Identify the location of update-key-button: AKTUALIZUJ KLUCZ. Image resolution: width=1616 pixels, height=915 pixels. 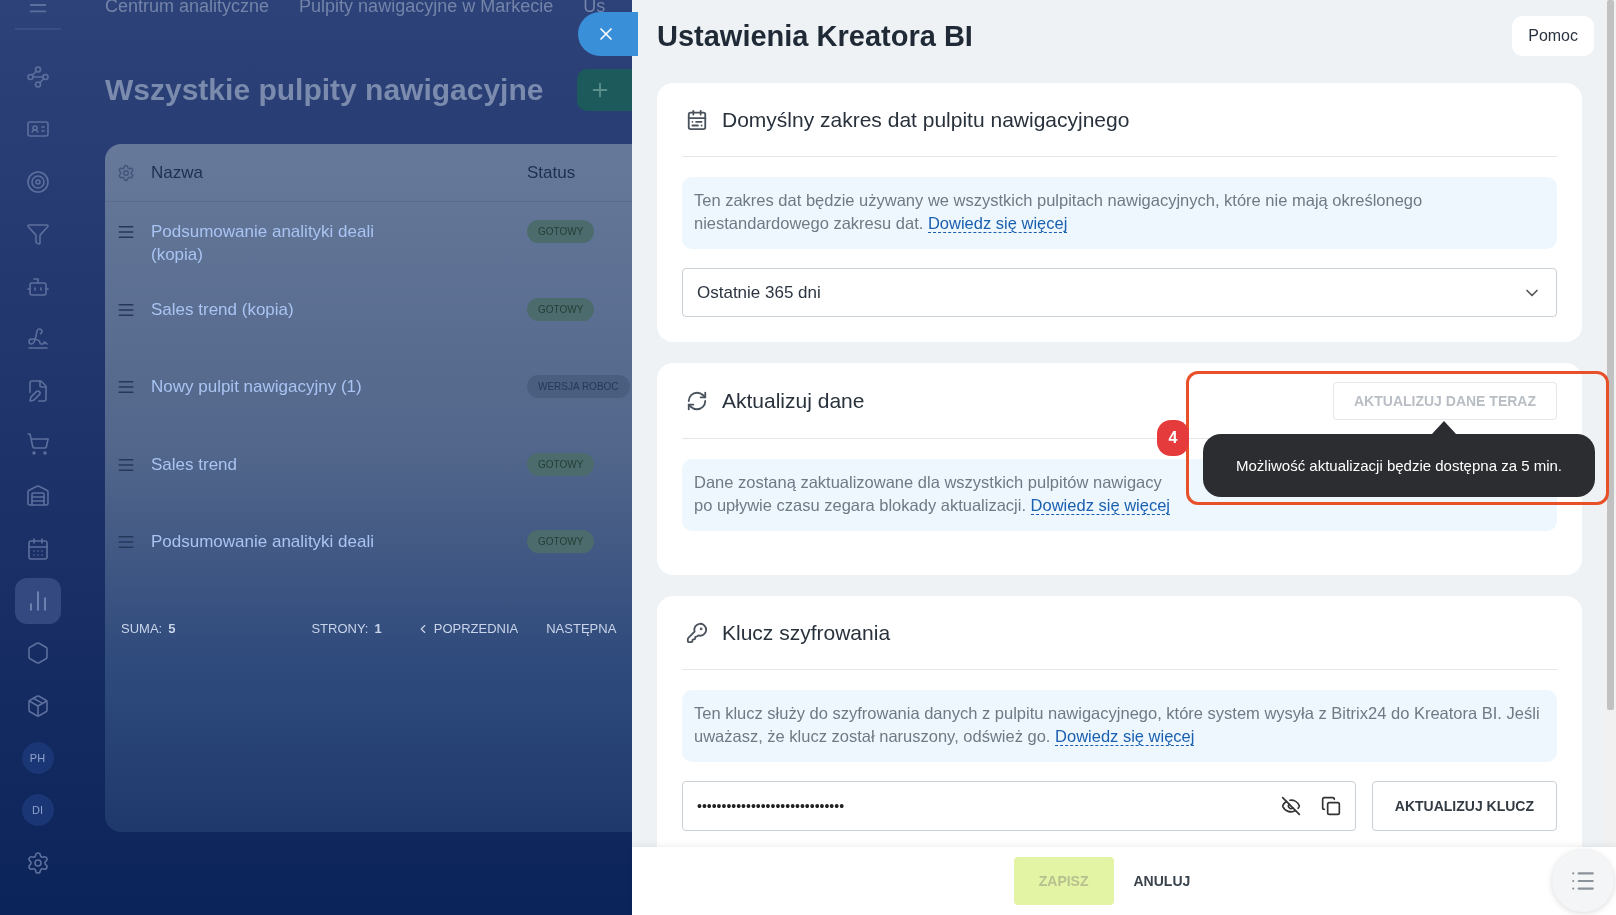
(1464, 806).